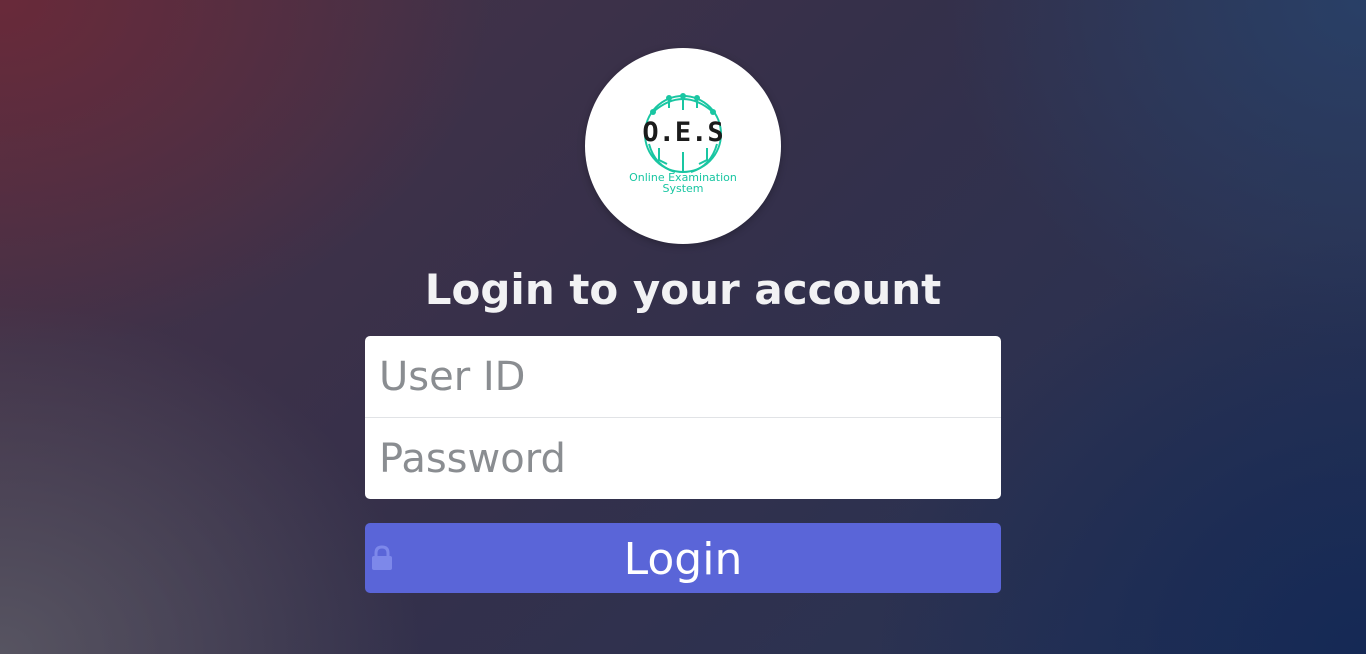  What do you see at coordinates (683, 188) in the screenshot?
I see `logo-subtitle-line2: System` at bounding box center [683, 188].